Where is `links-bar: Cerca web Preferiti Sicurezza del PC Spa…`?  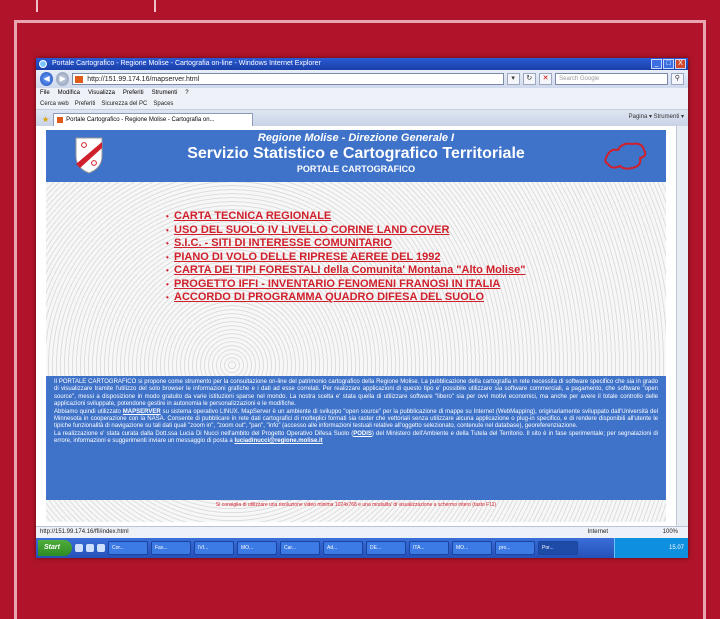
links-bar: Cerca web Preferiti Sicurezza del PC Spa… is located at coordinates (362, 104).